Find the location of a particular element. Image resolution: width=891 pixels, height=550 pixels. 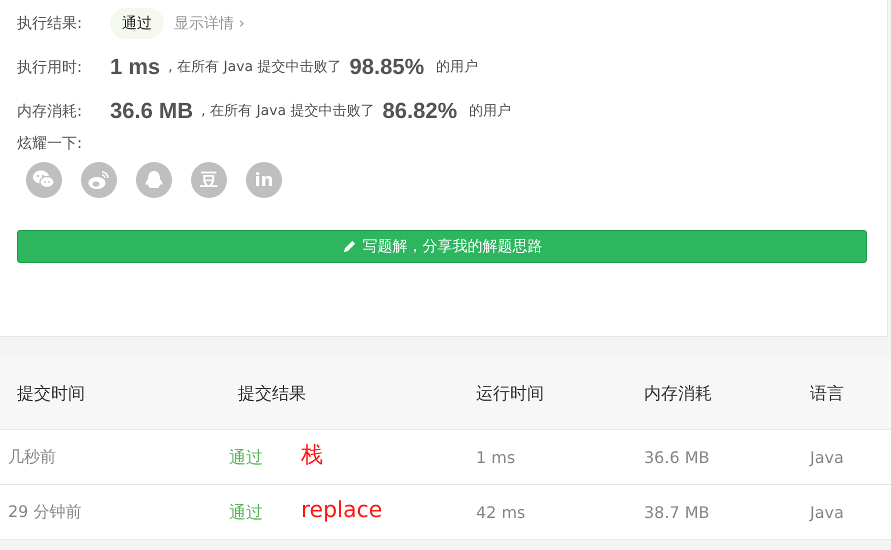

details-link: 显示详情 › is located at coordinates (209, 23).